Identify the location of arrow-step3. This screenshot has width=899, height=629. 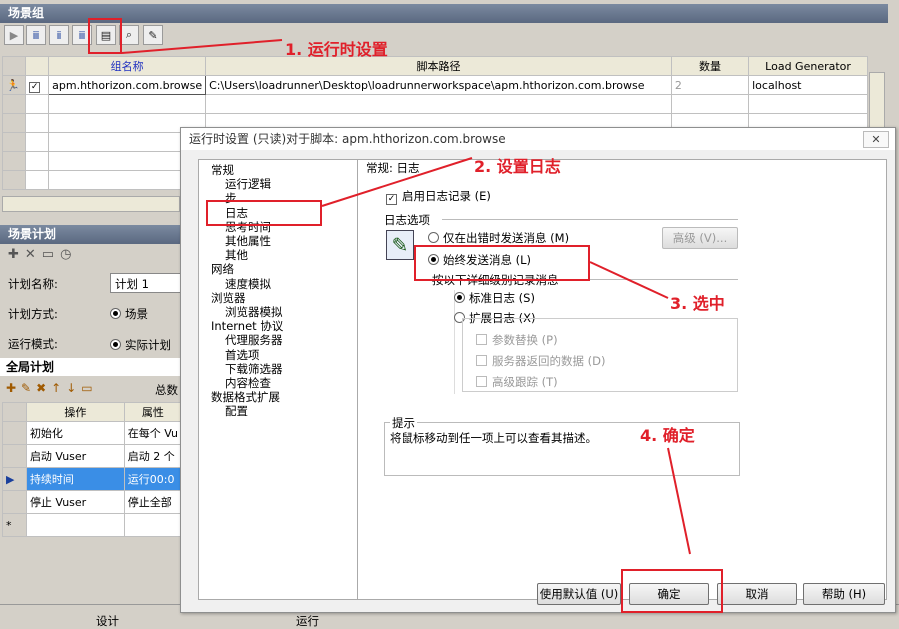
(629, 280).